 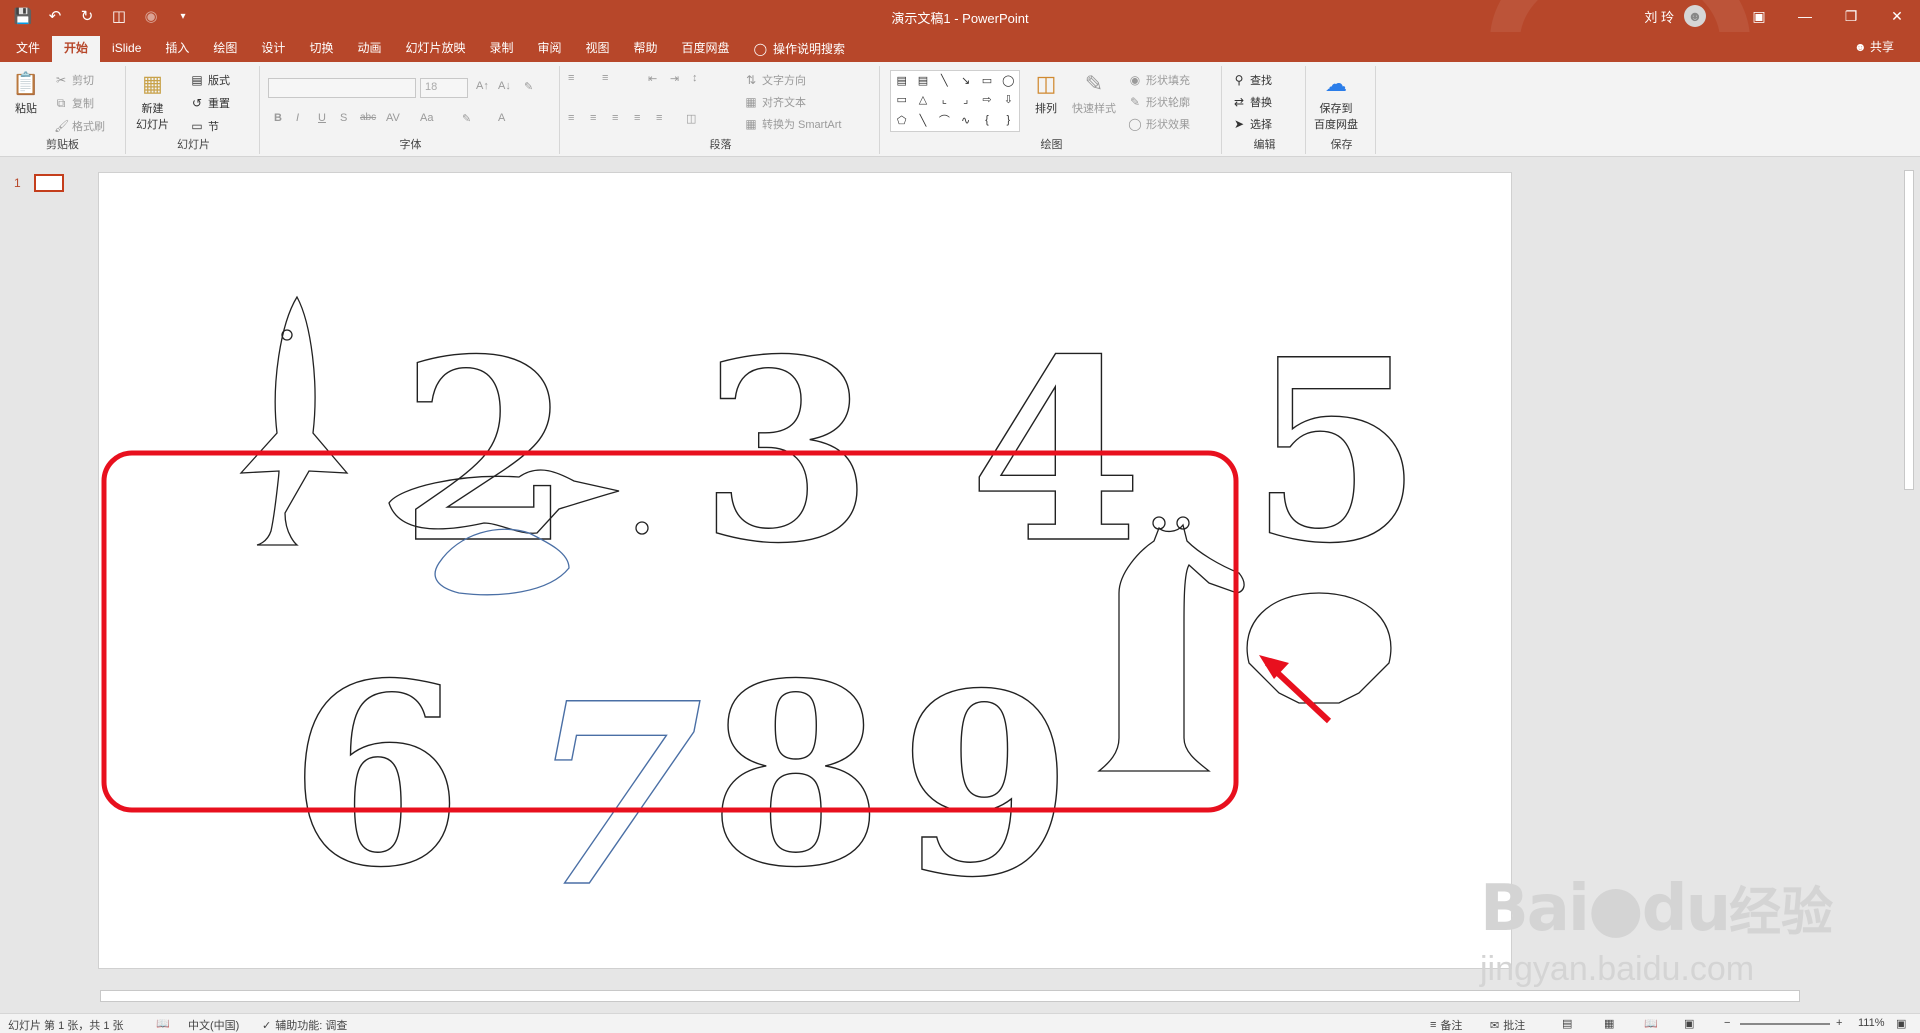 I want to click on distributed-button: ≡, so click(x=659, y=118).